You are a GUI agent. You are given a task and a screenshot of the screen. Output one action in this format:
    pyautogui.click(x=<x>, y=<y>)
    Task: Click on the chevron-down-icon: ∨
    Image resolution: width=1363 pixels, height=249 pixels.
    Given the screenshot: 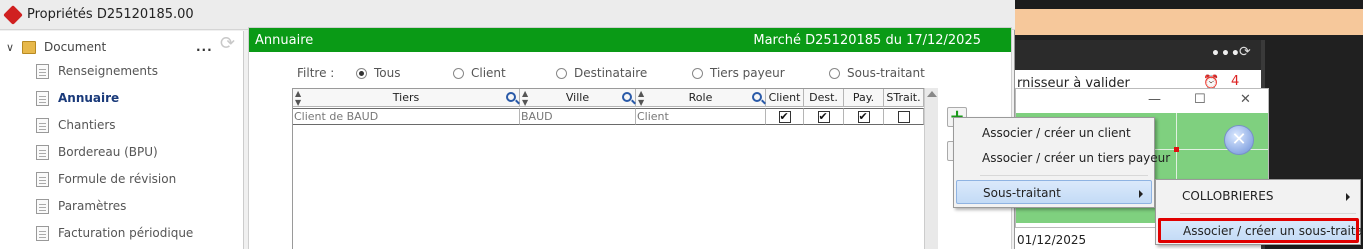 What is the action you would take?
    pyautogui.click(x=12, y=47)
    